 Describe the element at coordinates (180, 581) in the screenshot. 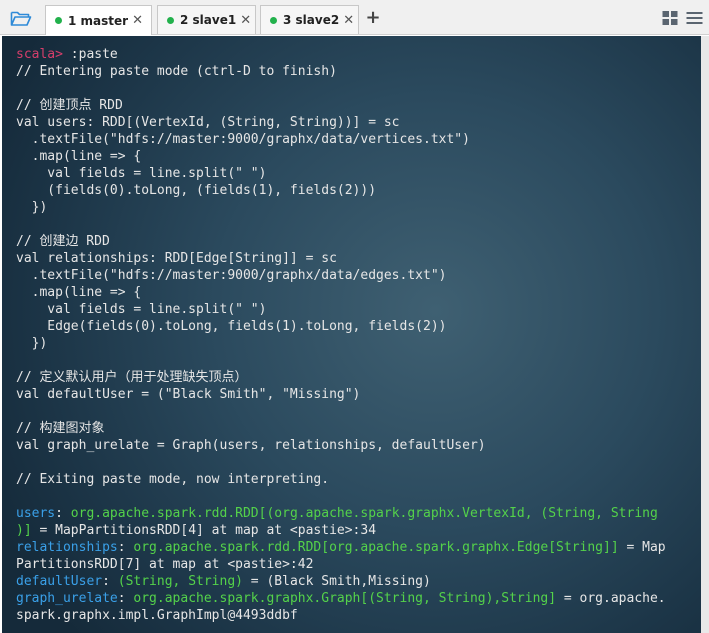

I see `result-type: (String, String)` at that location.